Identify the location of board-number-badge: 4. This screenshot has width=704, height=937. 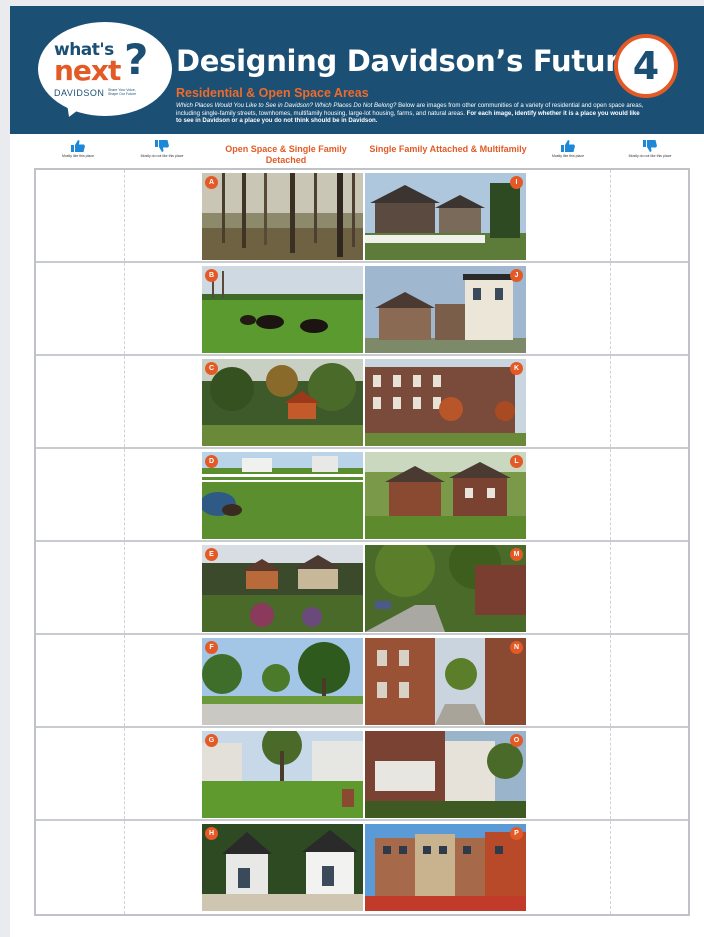
(646, 66).